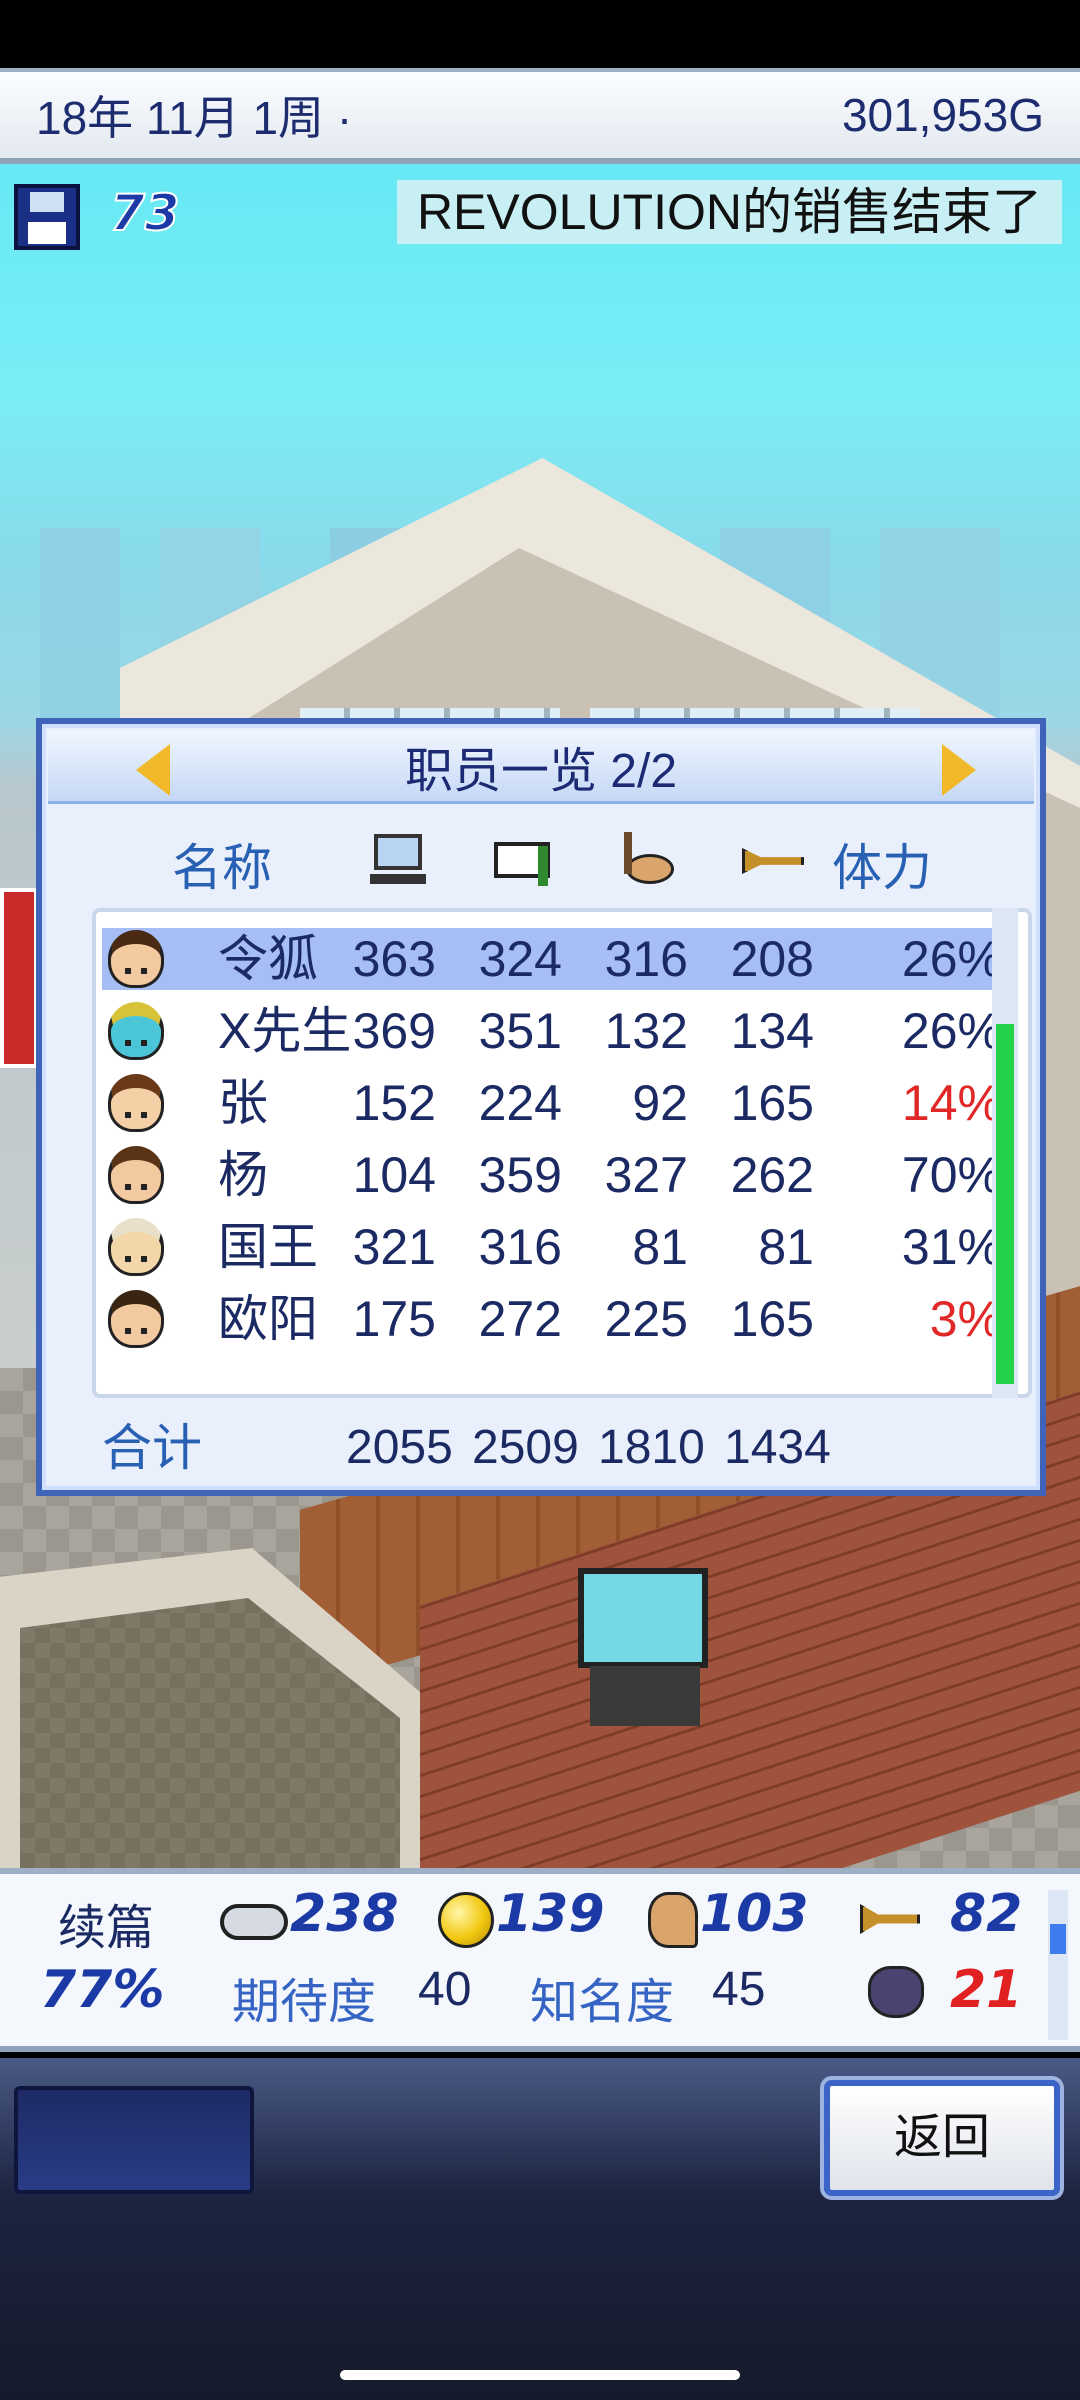 The image size is (1080, 2400). I want to click on bottom-controls: 返回, so click(540, 2229).